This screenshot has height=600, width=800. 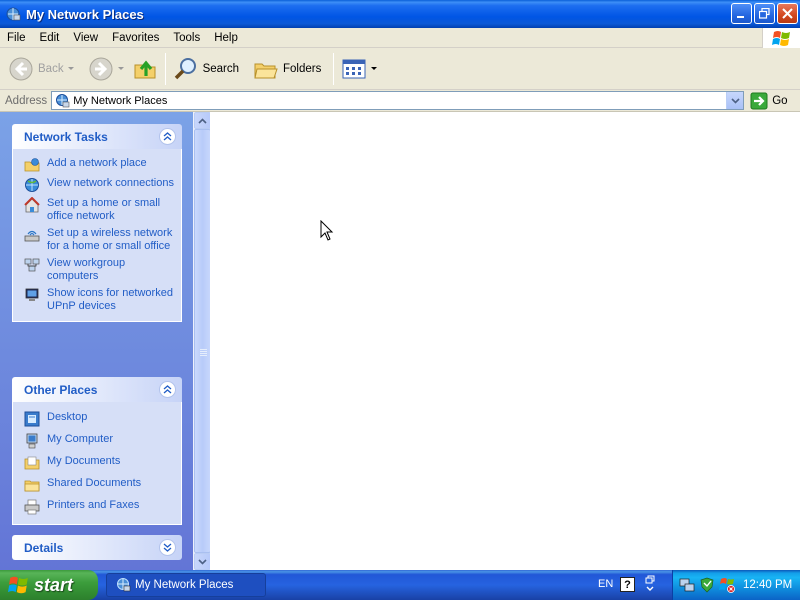 What do you see at coordinates (32, 463) in the screenshot?
I see `my-documents-icon` at bounding box center [32, 463].